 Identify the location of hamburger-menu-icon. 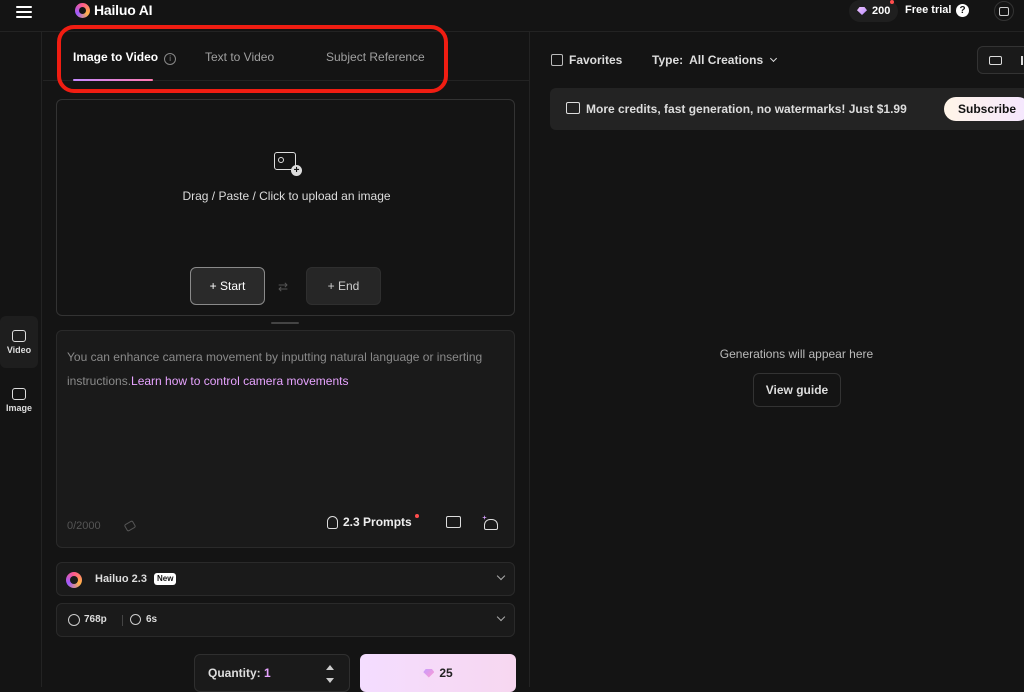
(24, 12).